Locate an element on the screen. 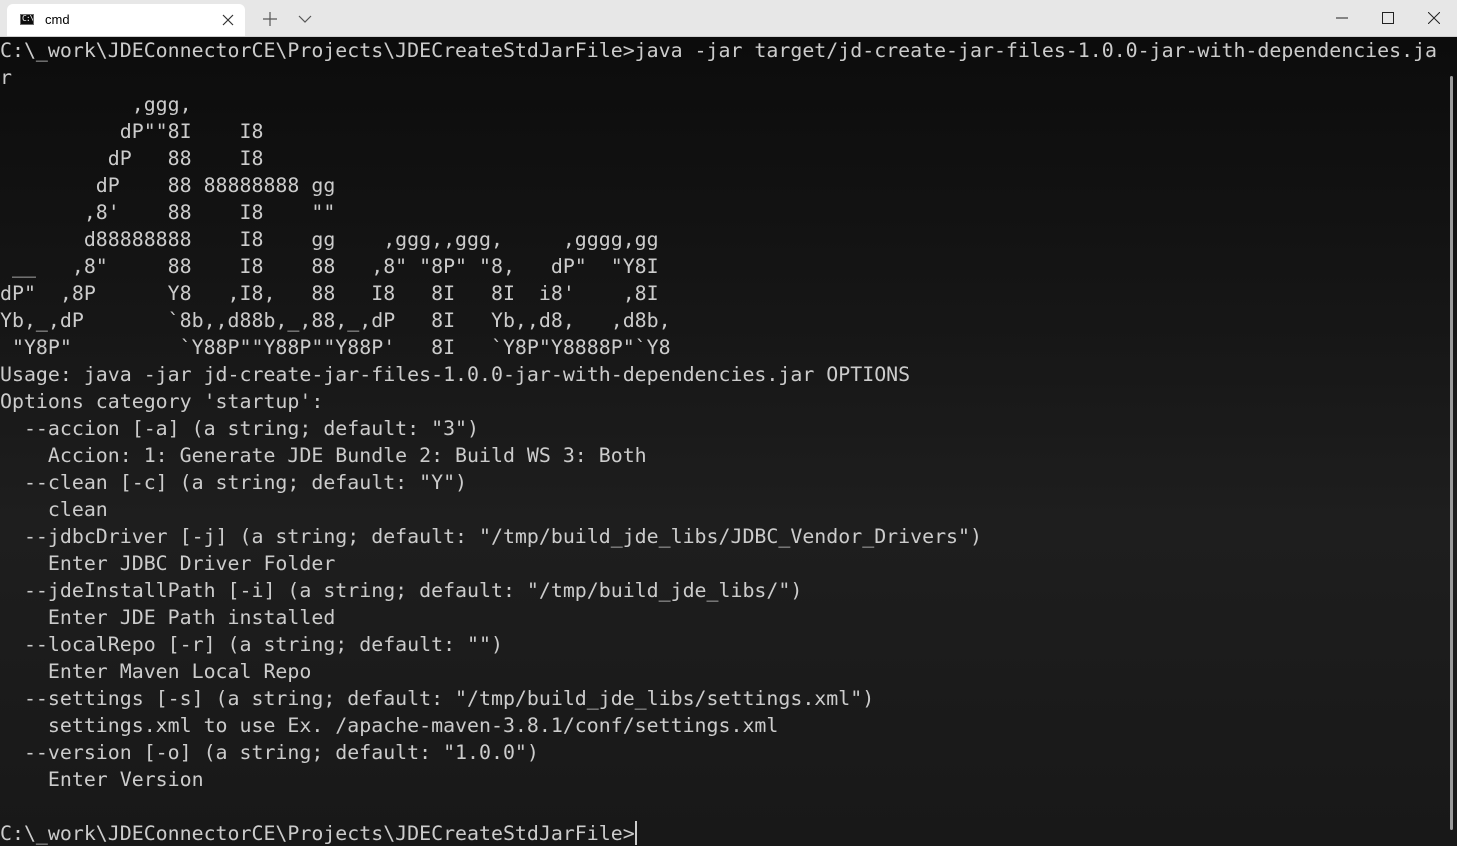  tab-title: cmd is located at coordinates (57, 19).